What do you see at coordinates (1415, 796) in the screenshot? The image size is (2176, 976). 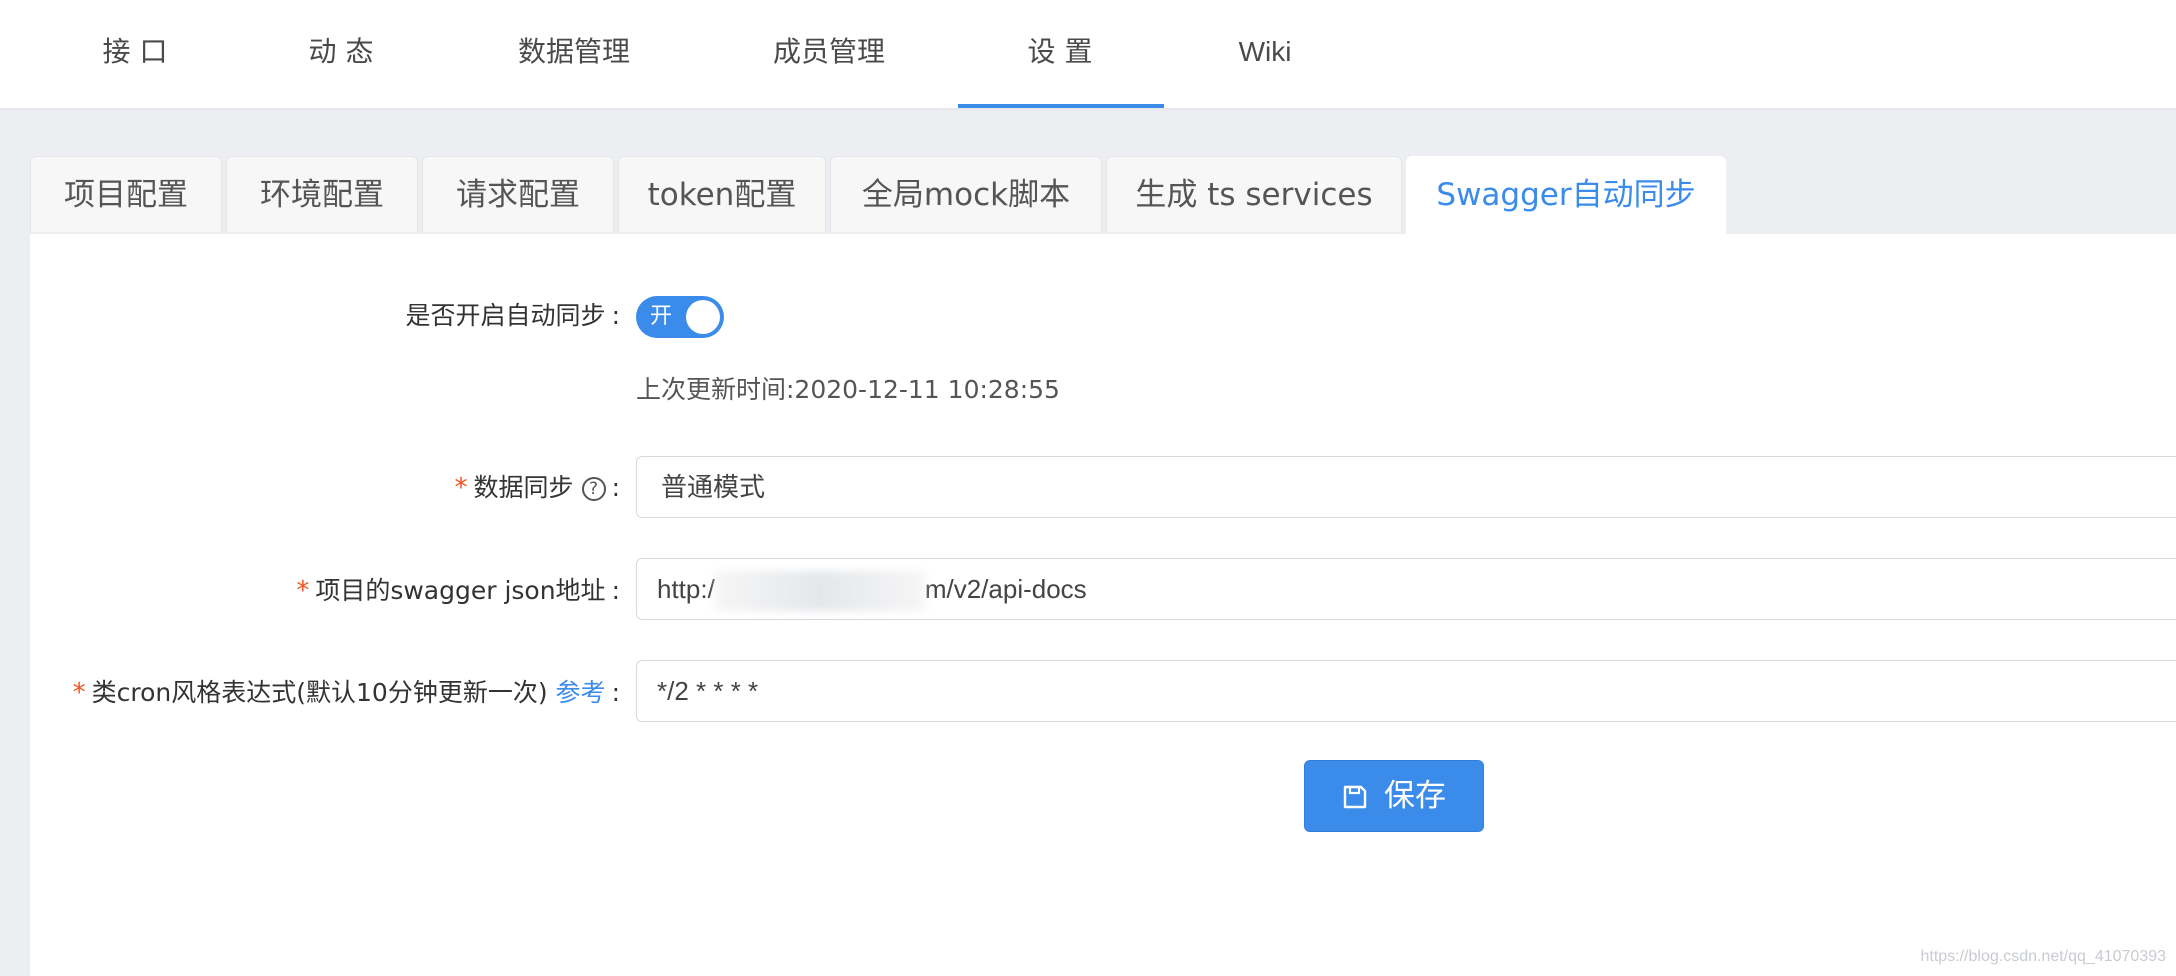 I see `save-button-label: 保存` at bounding box center [1415, 796].